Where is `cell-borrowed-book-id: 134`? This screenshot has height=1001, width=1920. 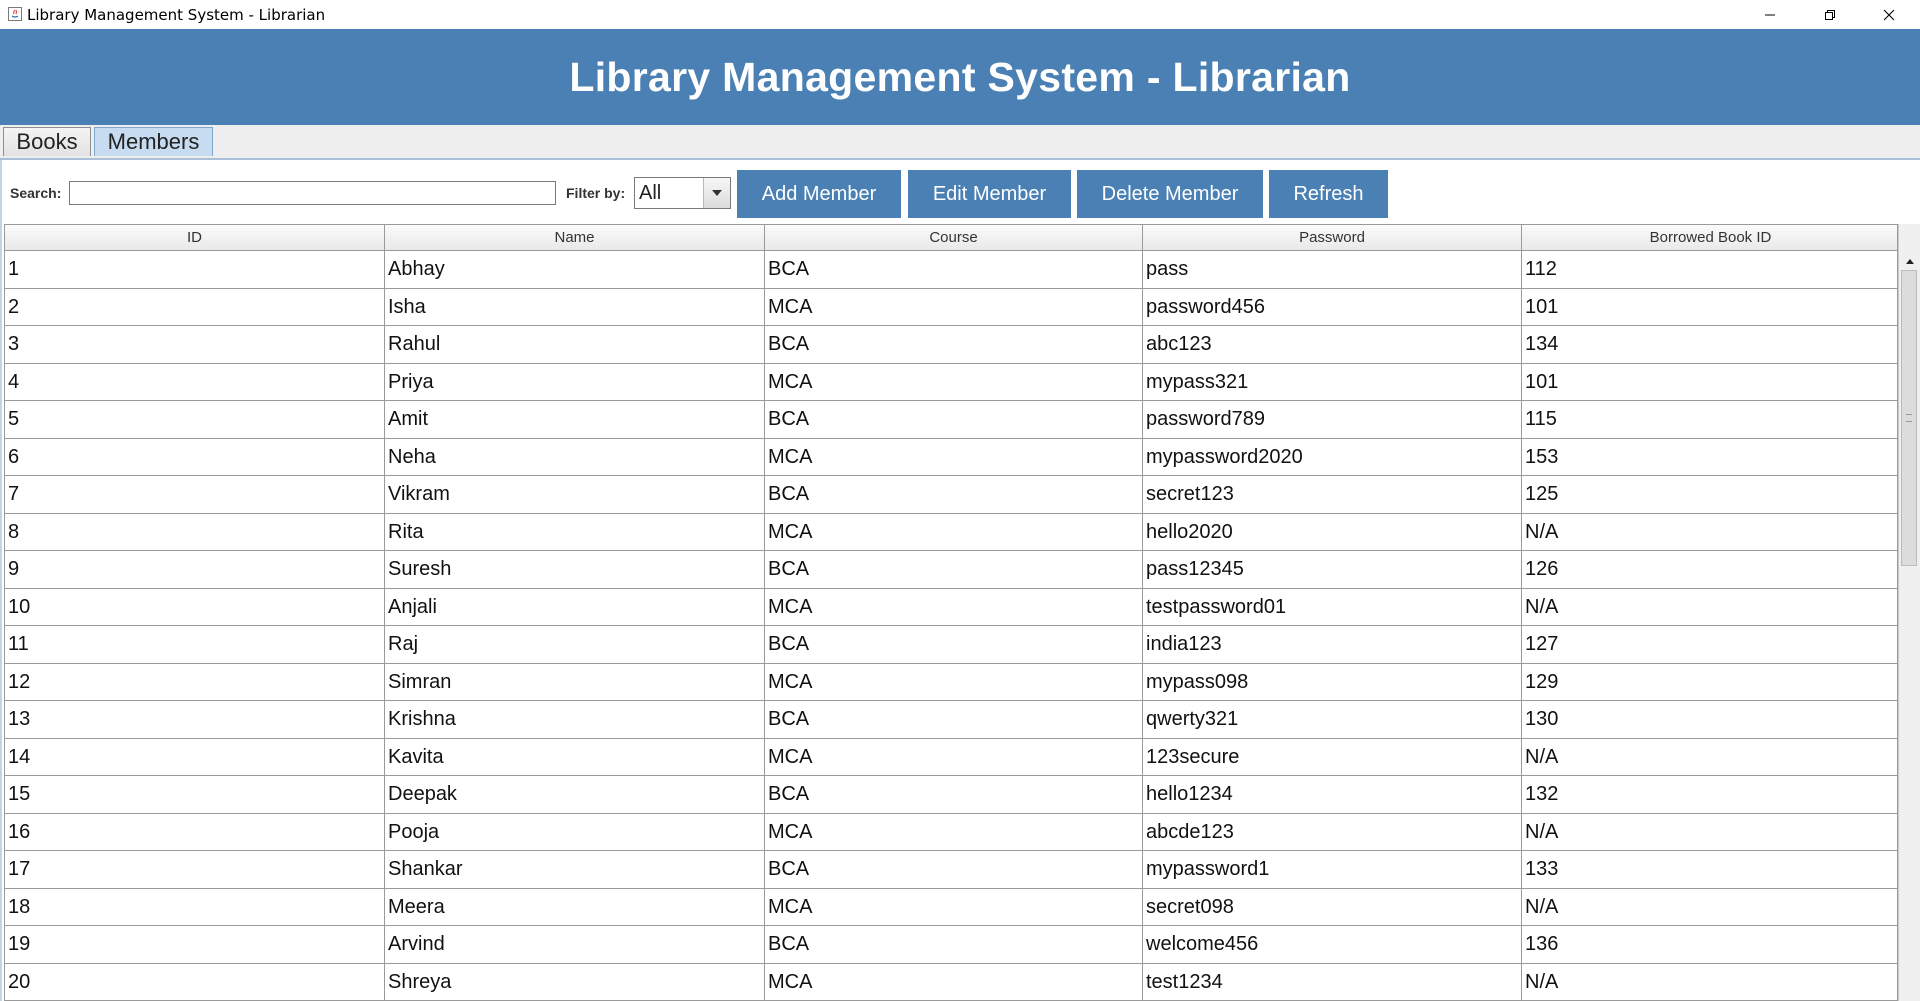 cell-borrowed-book-id: 134 is located at coordinates (1709, 344).